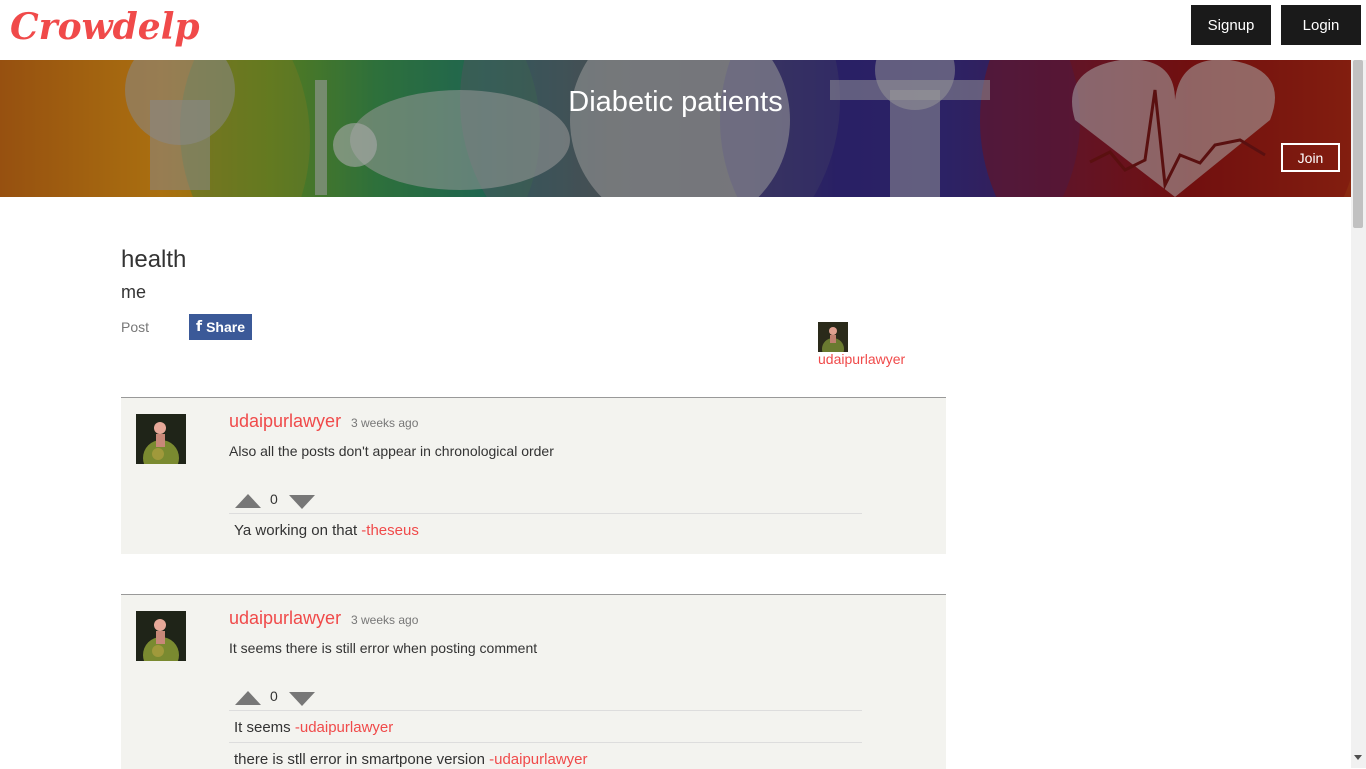 The height and width of the screenshot is (769, 1366). Describe the element at coordinates (675, 102) in the screenshot. I see `group-title: Diabetic patients` at that location.